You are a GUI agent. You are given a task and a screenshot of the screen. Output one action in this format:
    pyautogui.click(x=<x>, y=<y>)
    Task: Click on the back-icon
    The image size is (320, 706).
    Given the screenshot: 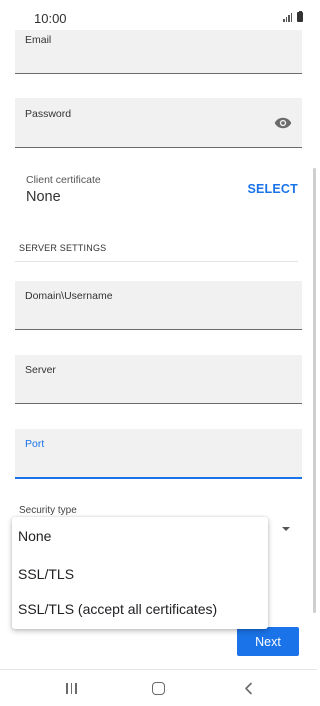 What is the action you would take?
    pyautogui.click(x=248, y=688)
    